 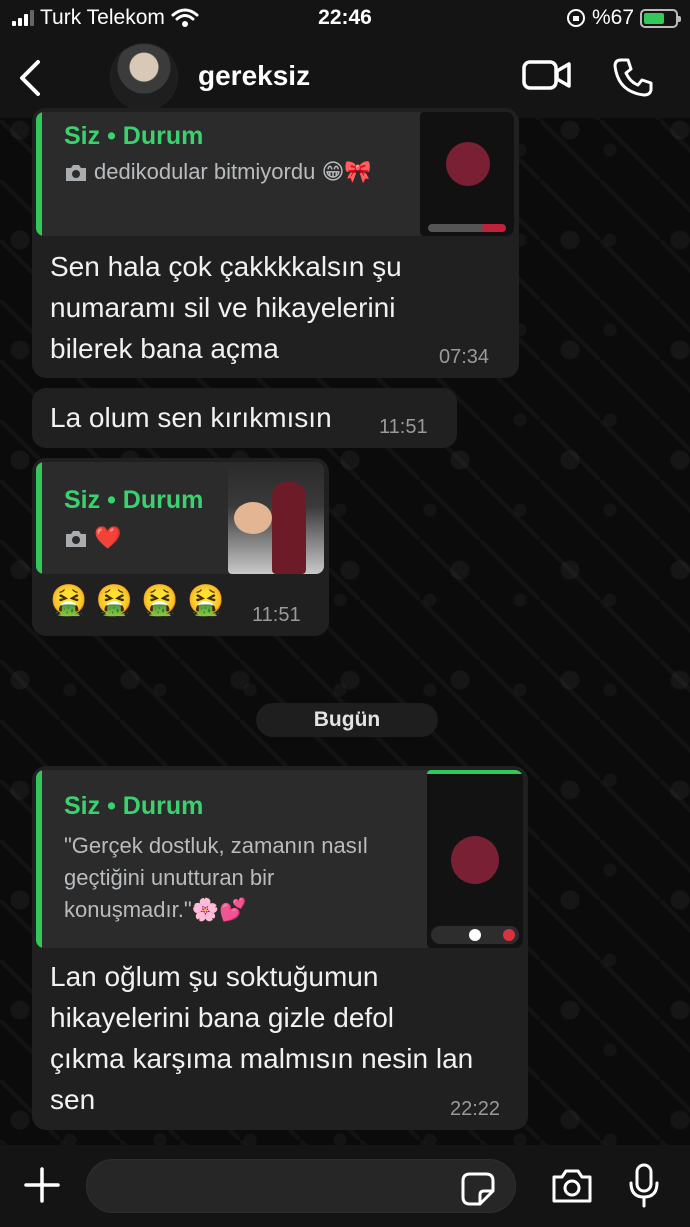 I want to click on message-bubble: Siz • Durum ❤️ 🤮 🤮 🤮 🤮 11:51, so click(x=180, y=547).